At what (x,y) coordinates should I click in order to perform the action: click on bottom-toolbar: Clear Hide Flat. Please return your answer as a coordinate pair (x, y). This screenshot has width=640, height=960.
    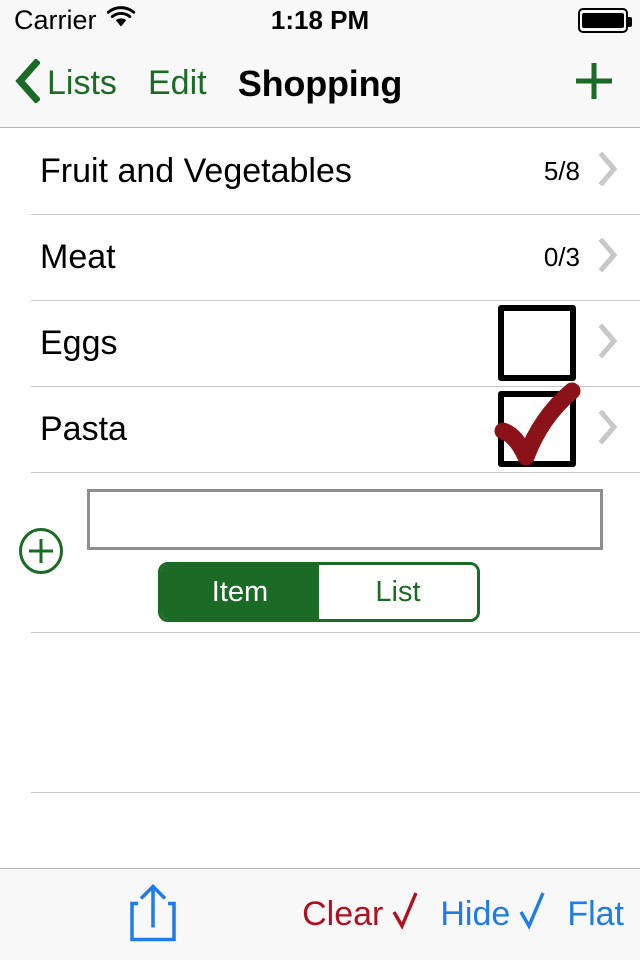
    Looking at the image, I should click on (320, 914).